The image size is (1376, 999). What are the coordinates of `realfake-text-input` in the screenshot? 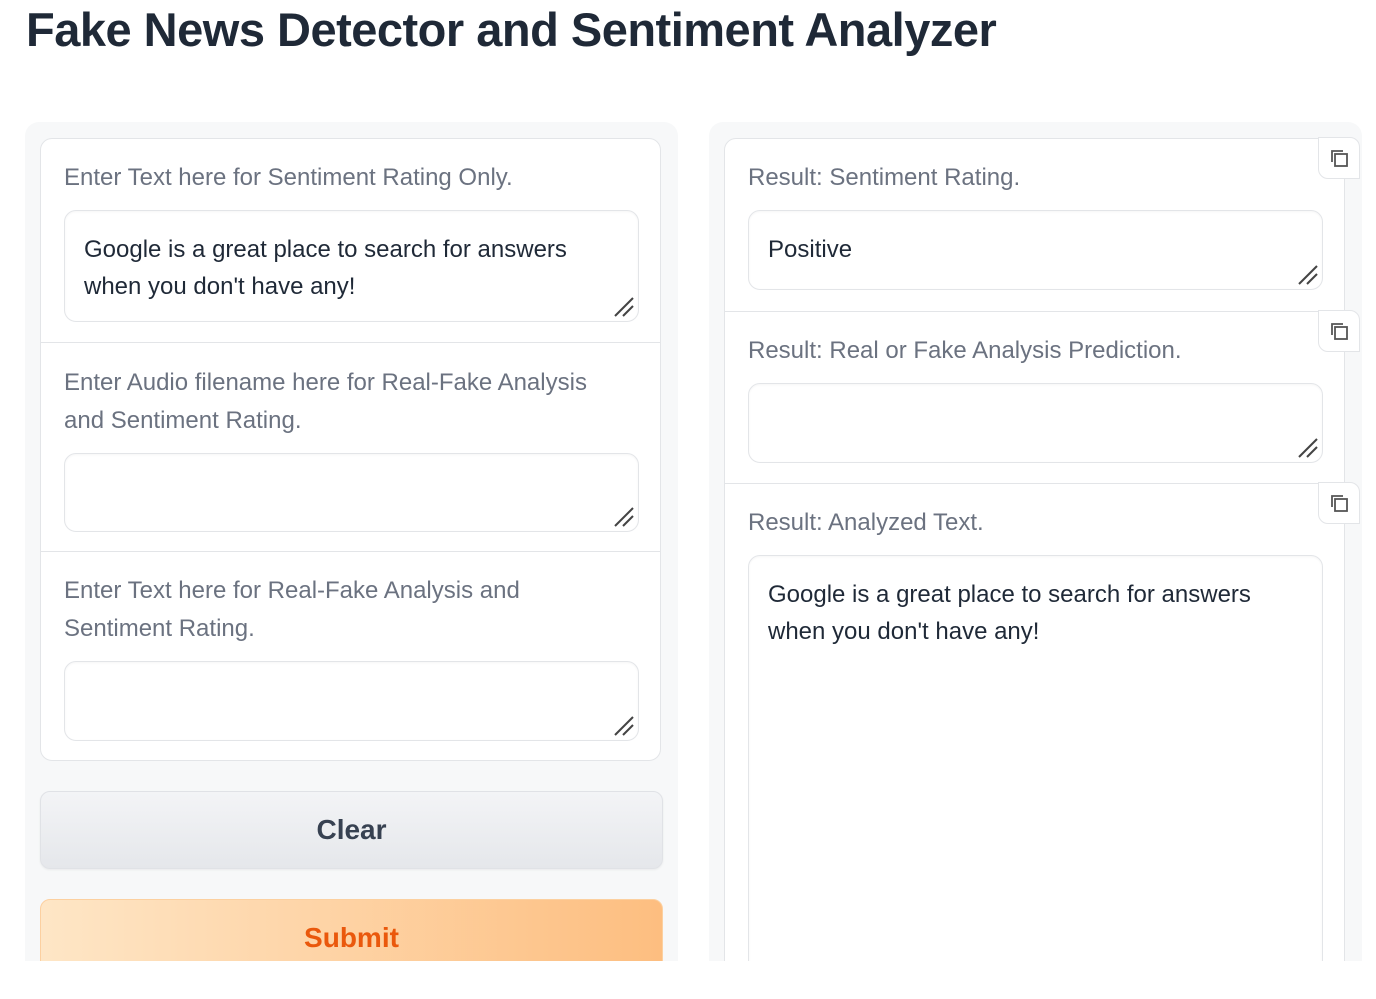 It's located at (351, 701).